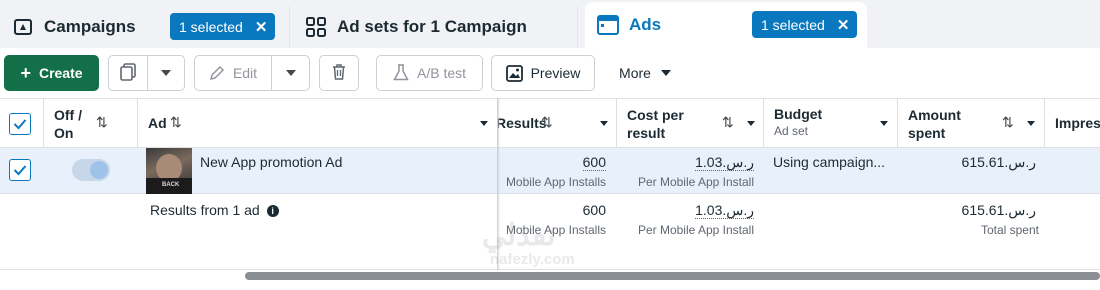 This screenshot has width=1100, height=290. I want to click on duplicate-button, so click(128, 73).